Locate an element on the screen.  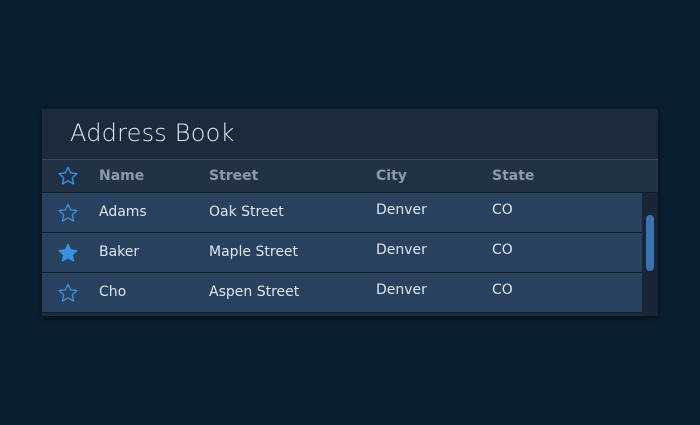
table-header: Name Street City State is located at coordinates (350, 176).